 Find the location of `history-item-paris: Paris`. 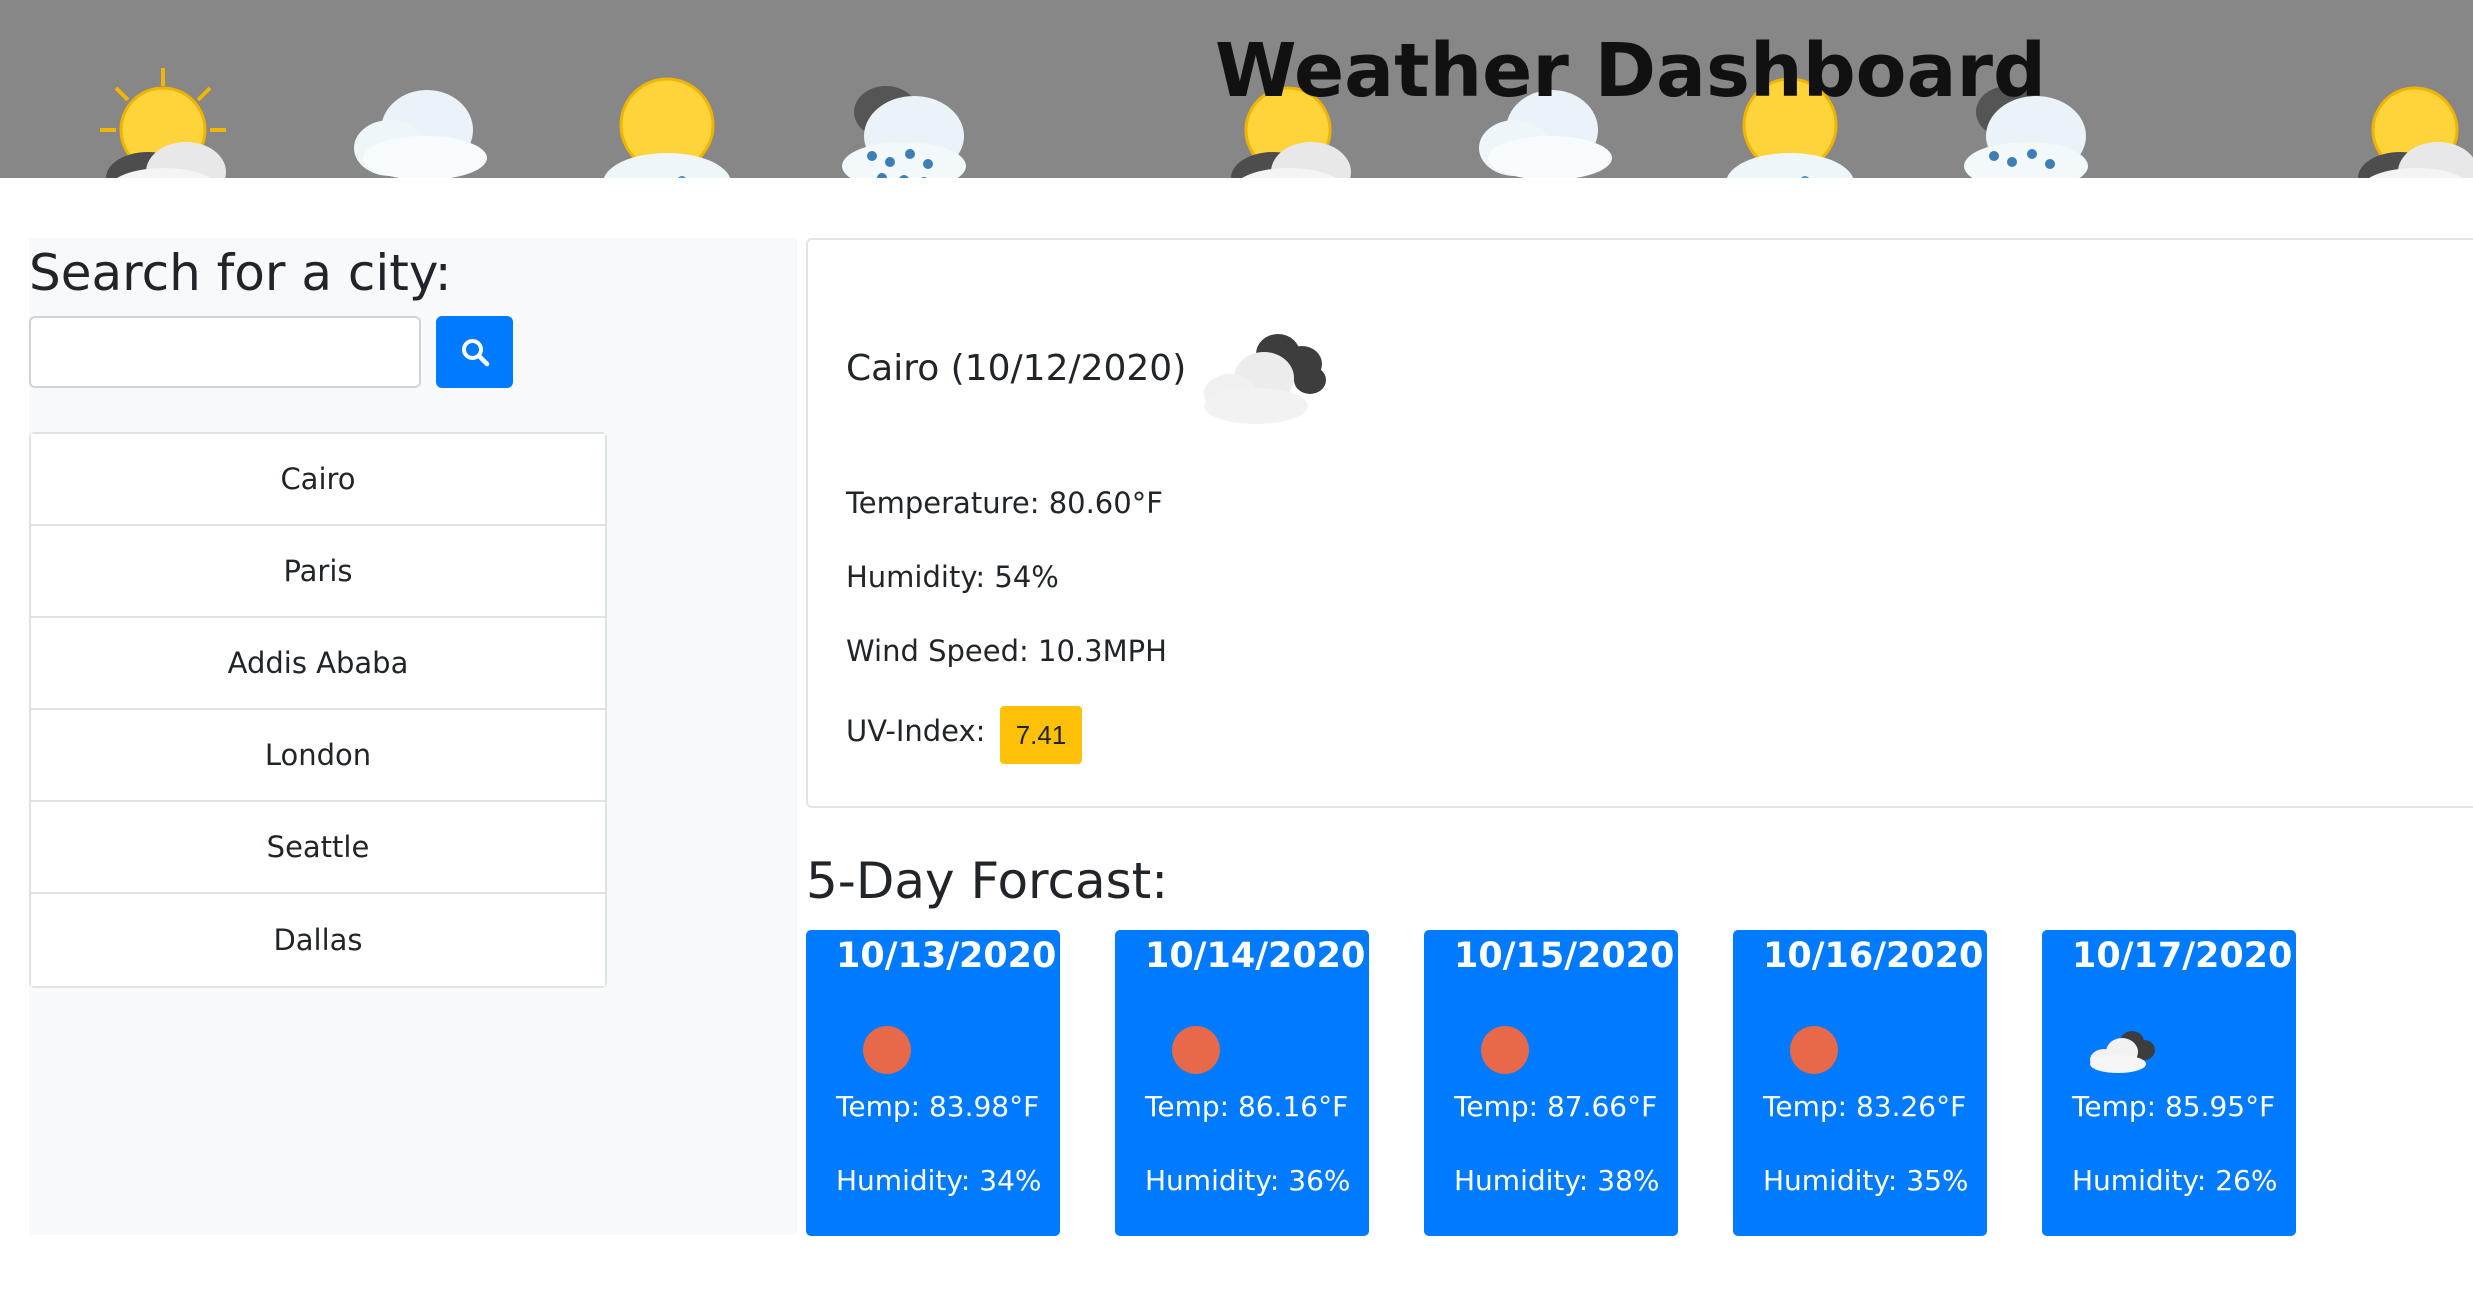

history-item-paris: Paris is located at coordinates (318, 572).